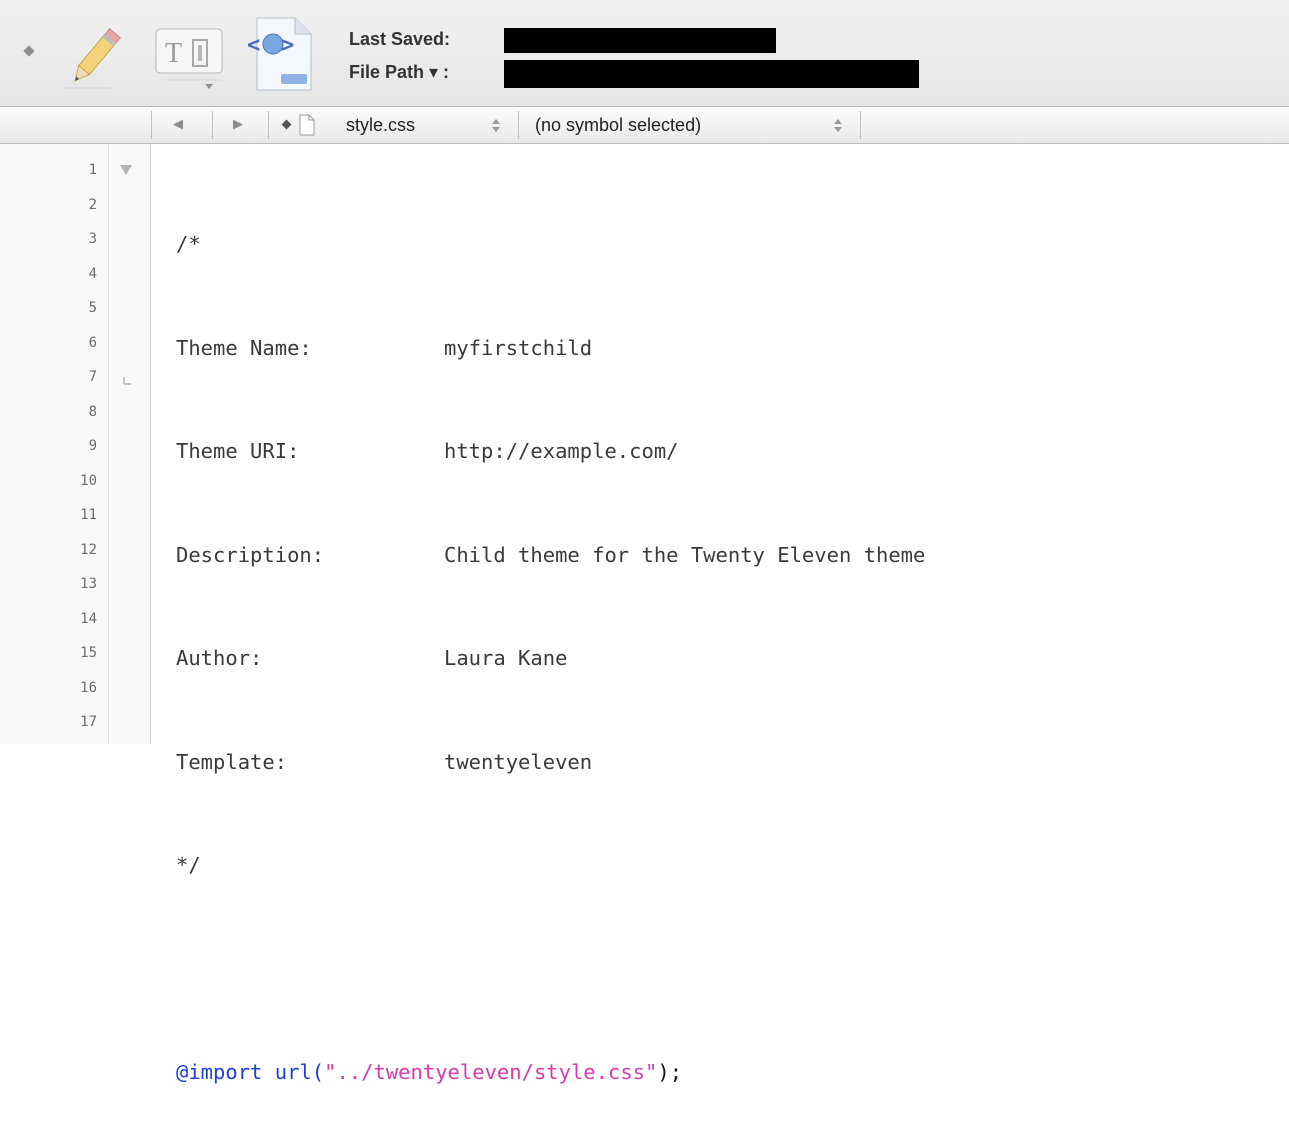 The width and height of the screenshot is (1289, 1124). I want to click on header-value: twentyeleven, so click(518, 761).